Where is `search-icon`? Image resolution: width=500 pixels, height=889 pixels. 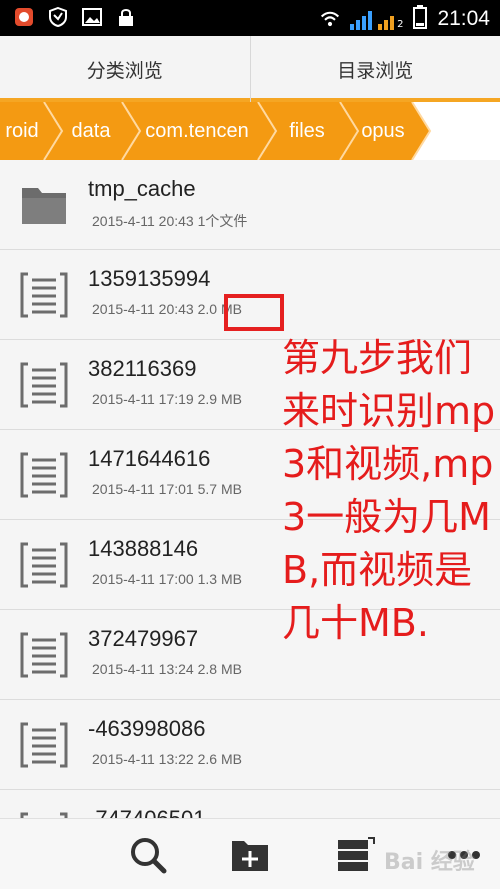 search-icon is located at coordinates (149, 856).